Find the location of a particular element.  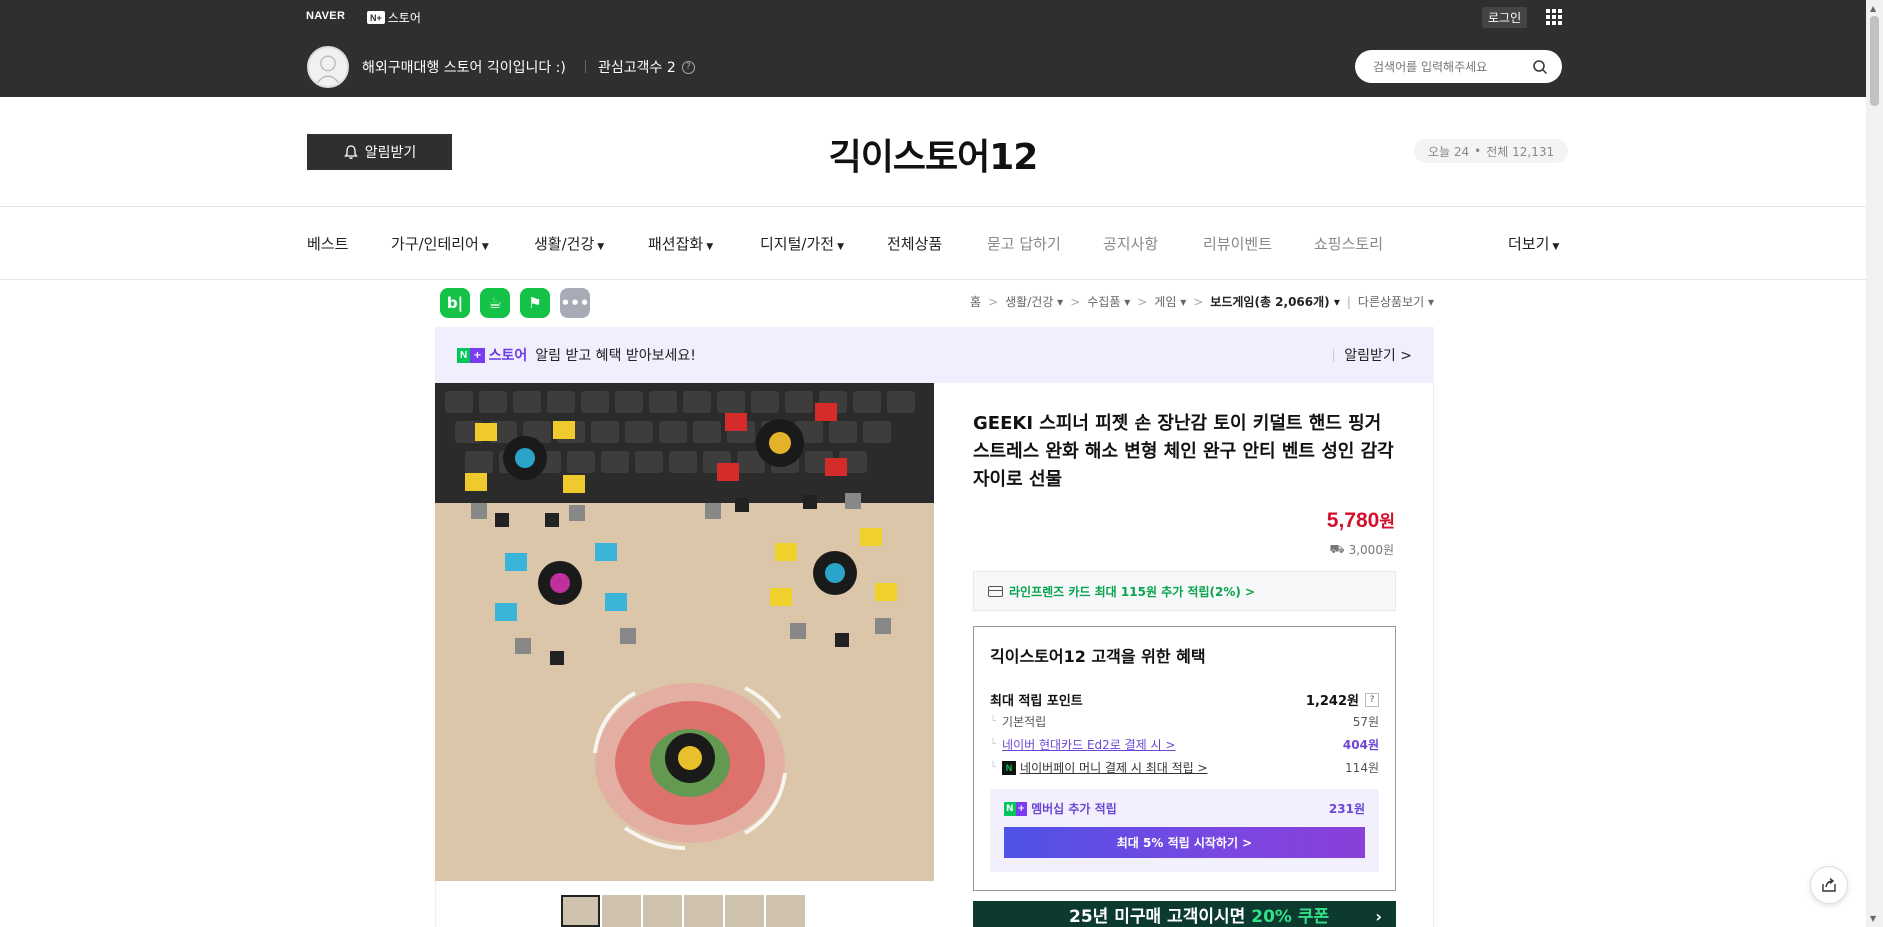

more-share-icon: ••• is located at coordinates (575, 303).